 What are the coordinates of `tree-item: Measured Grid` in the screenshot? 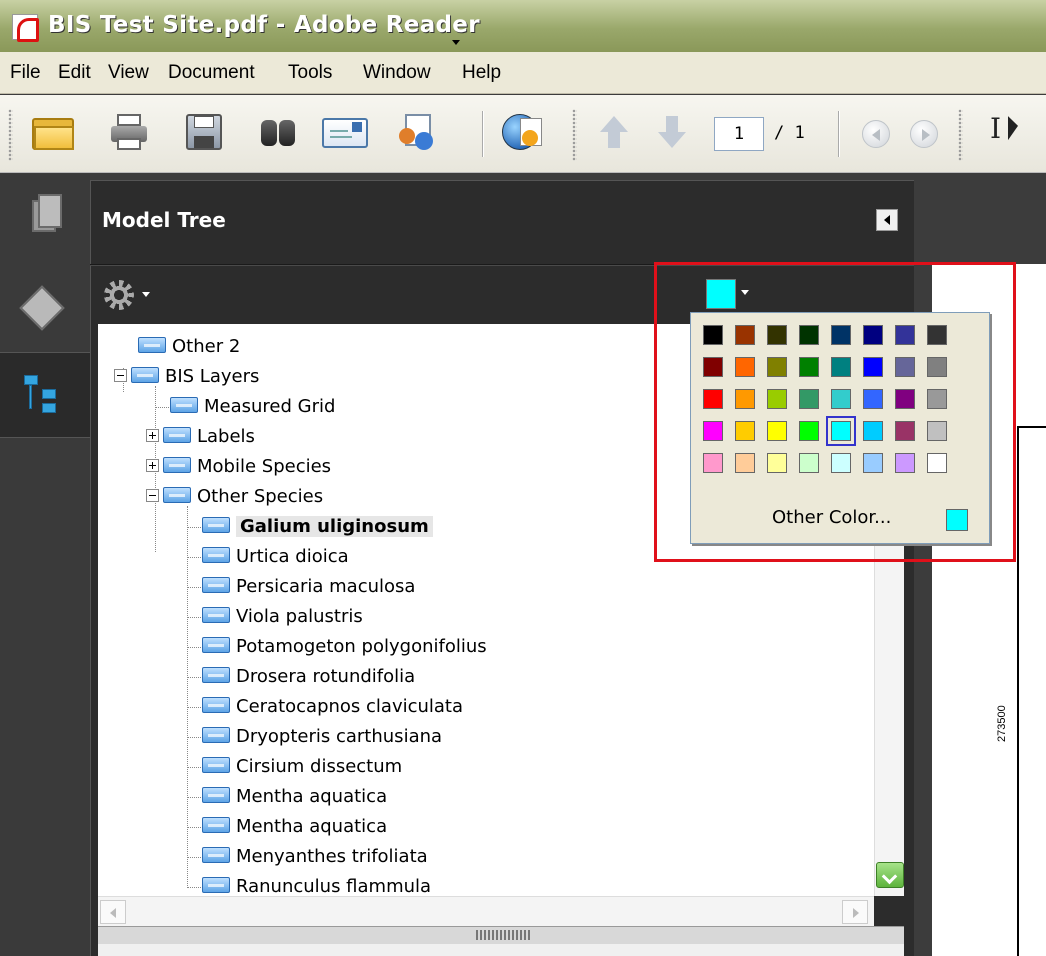 It's located at (252, 407).